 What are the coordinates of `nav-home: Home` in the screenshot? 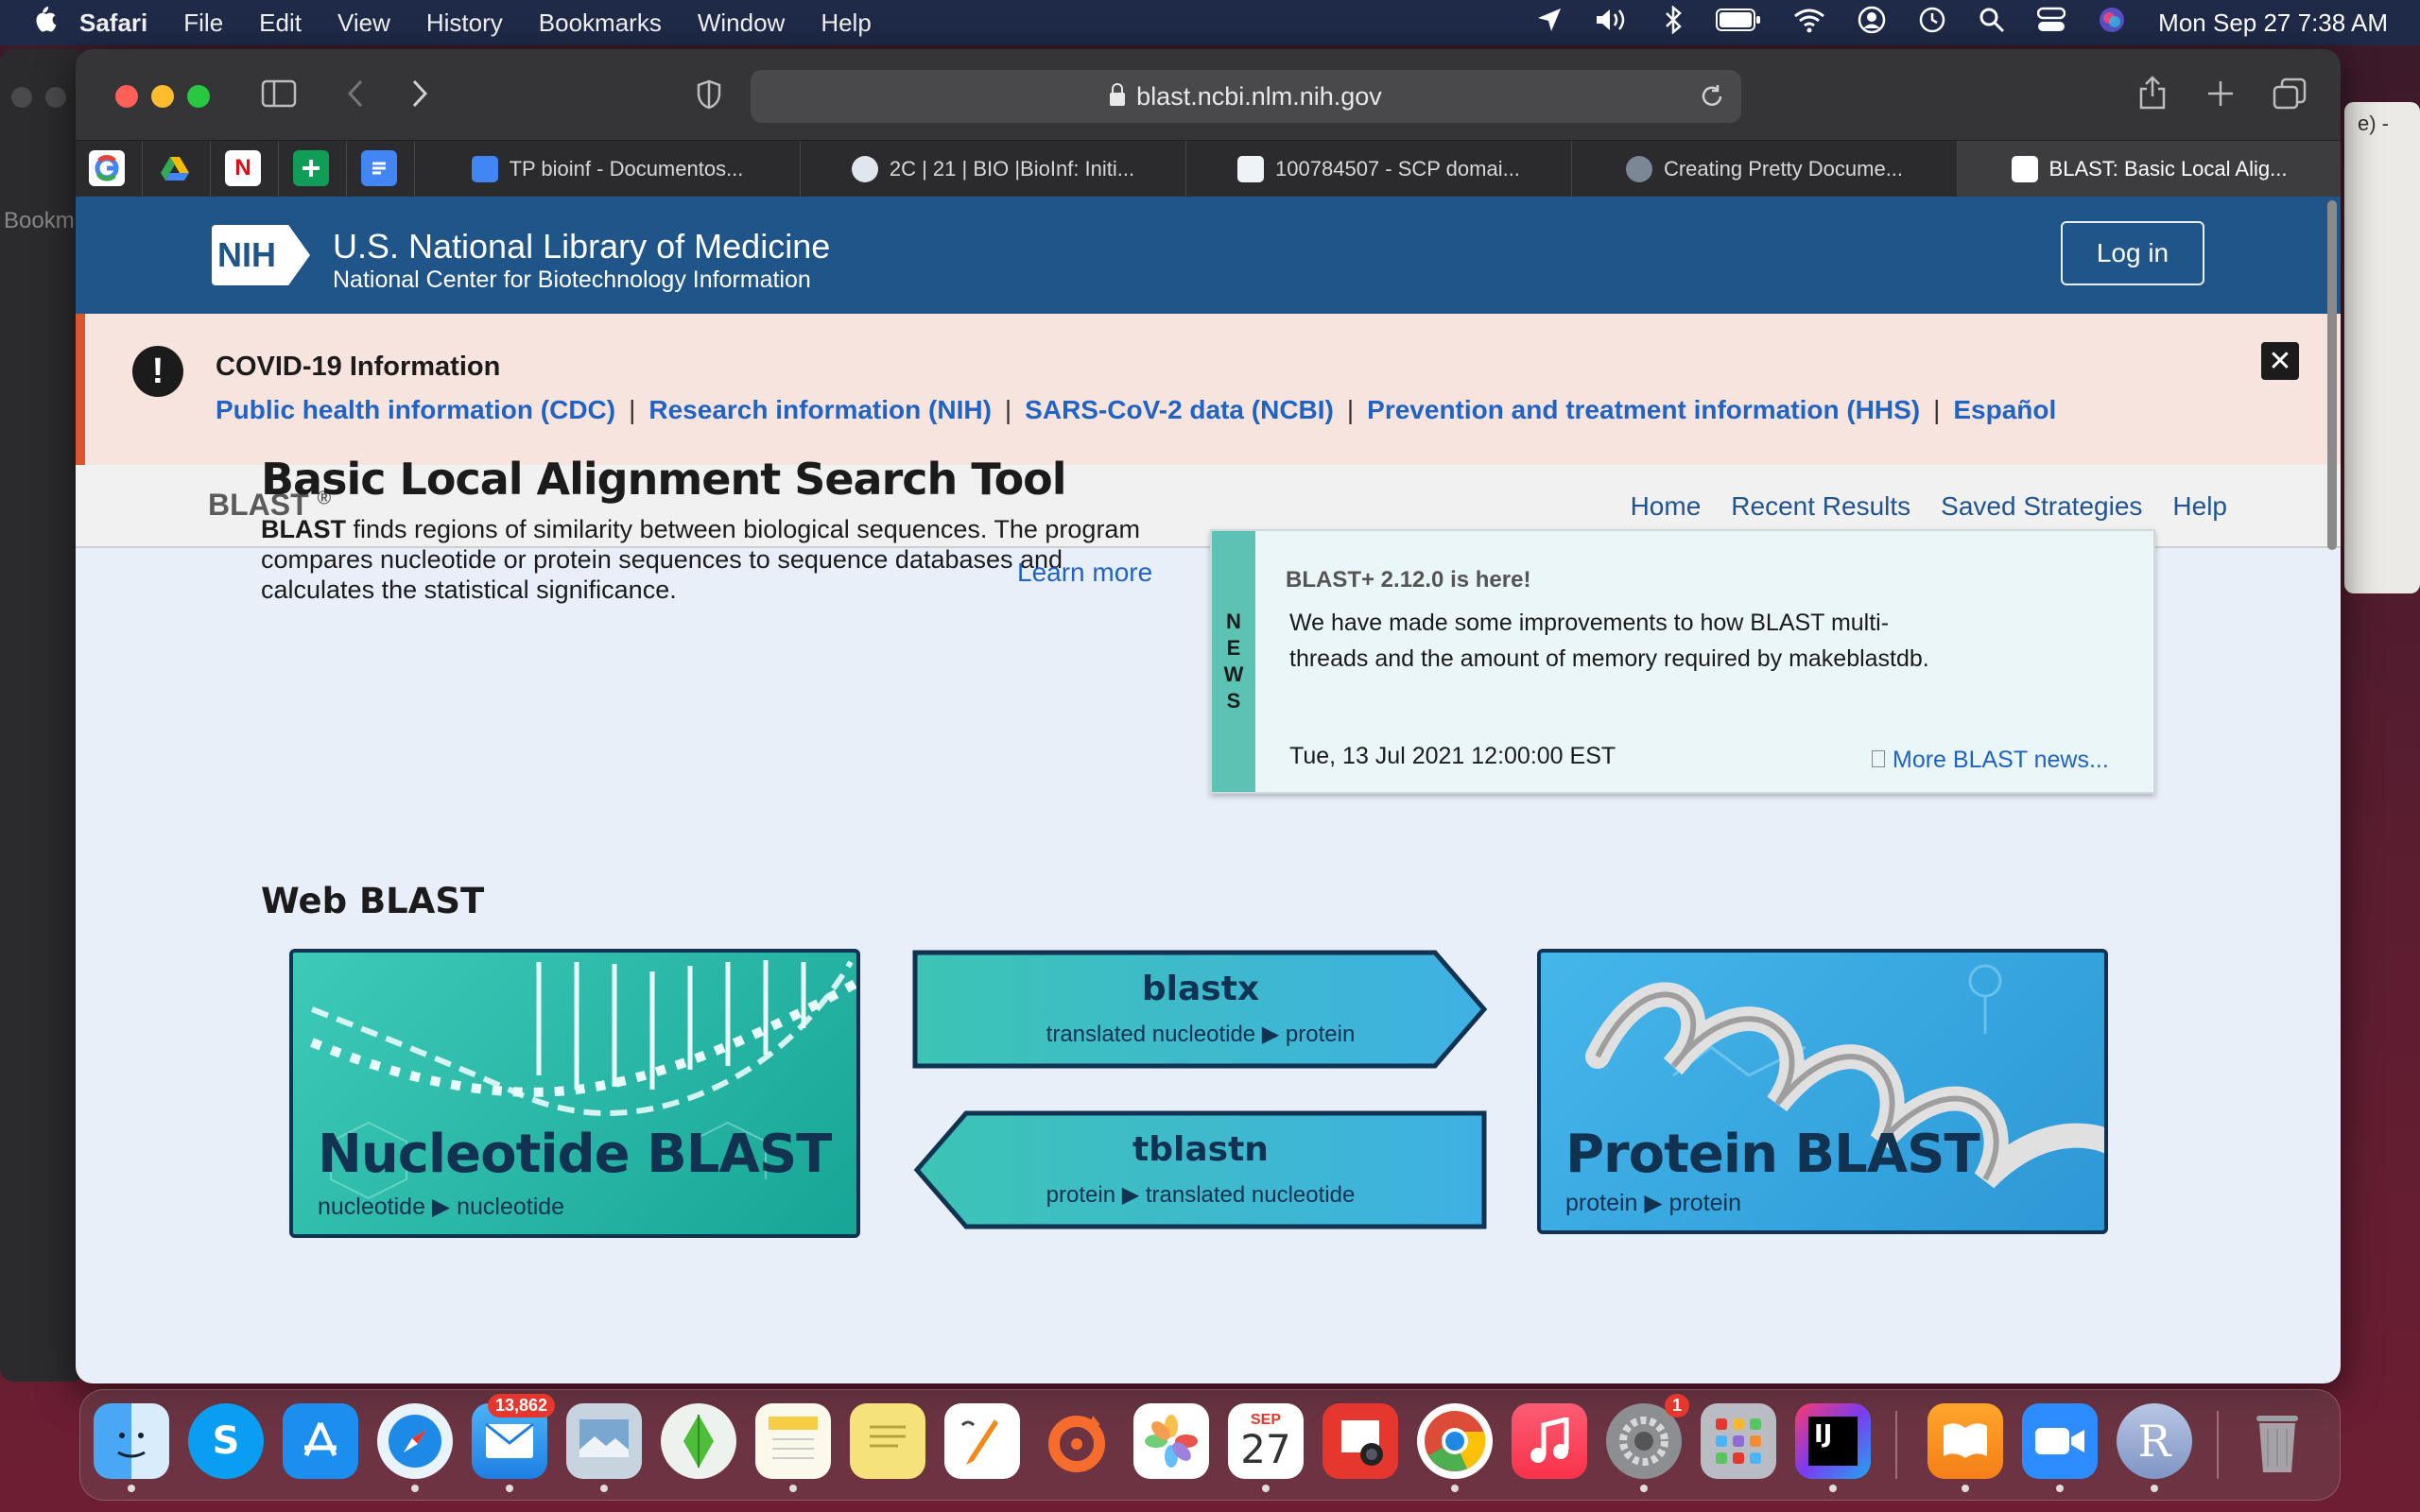 It's located at (1666, 506).